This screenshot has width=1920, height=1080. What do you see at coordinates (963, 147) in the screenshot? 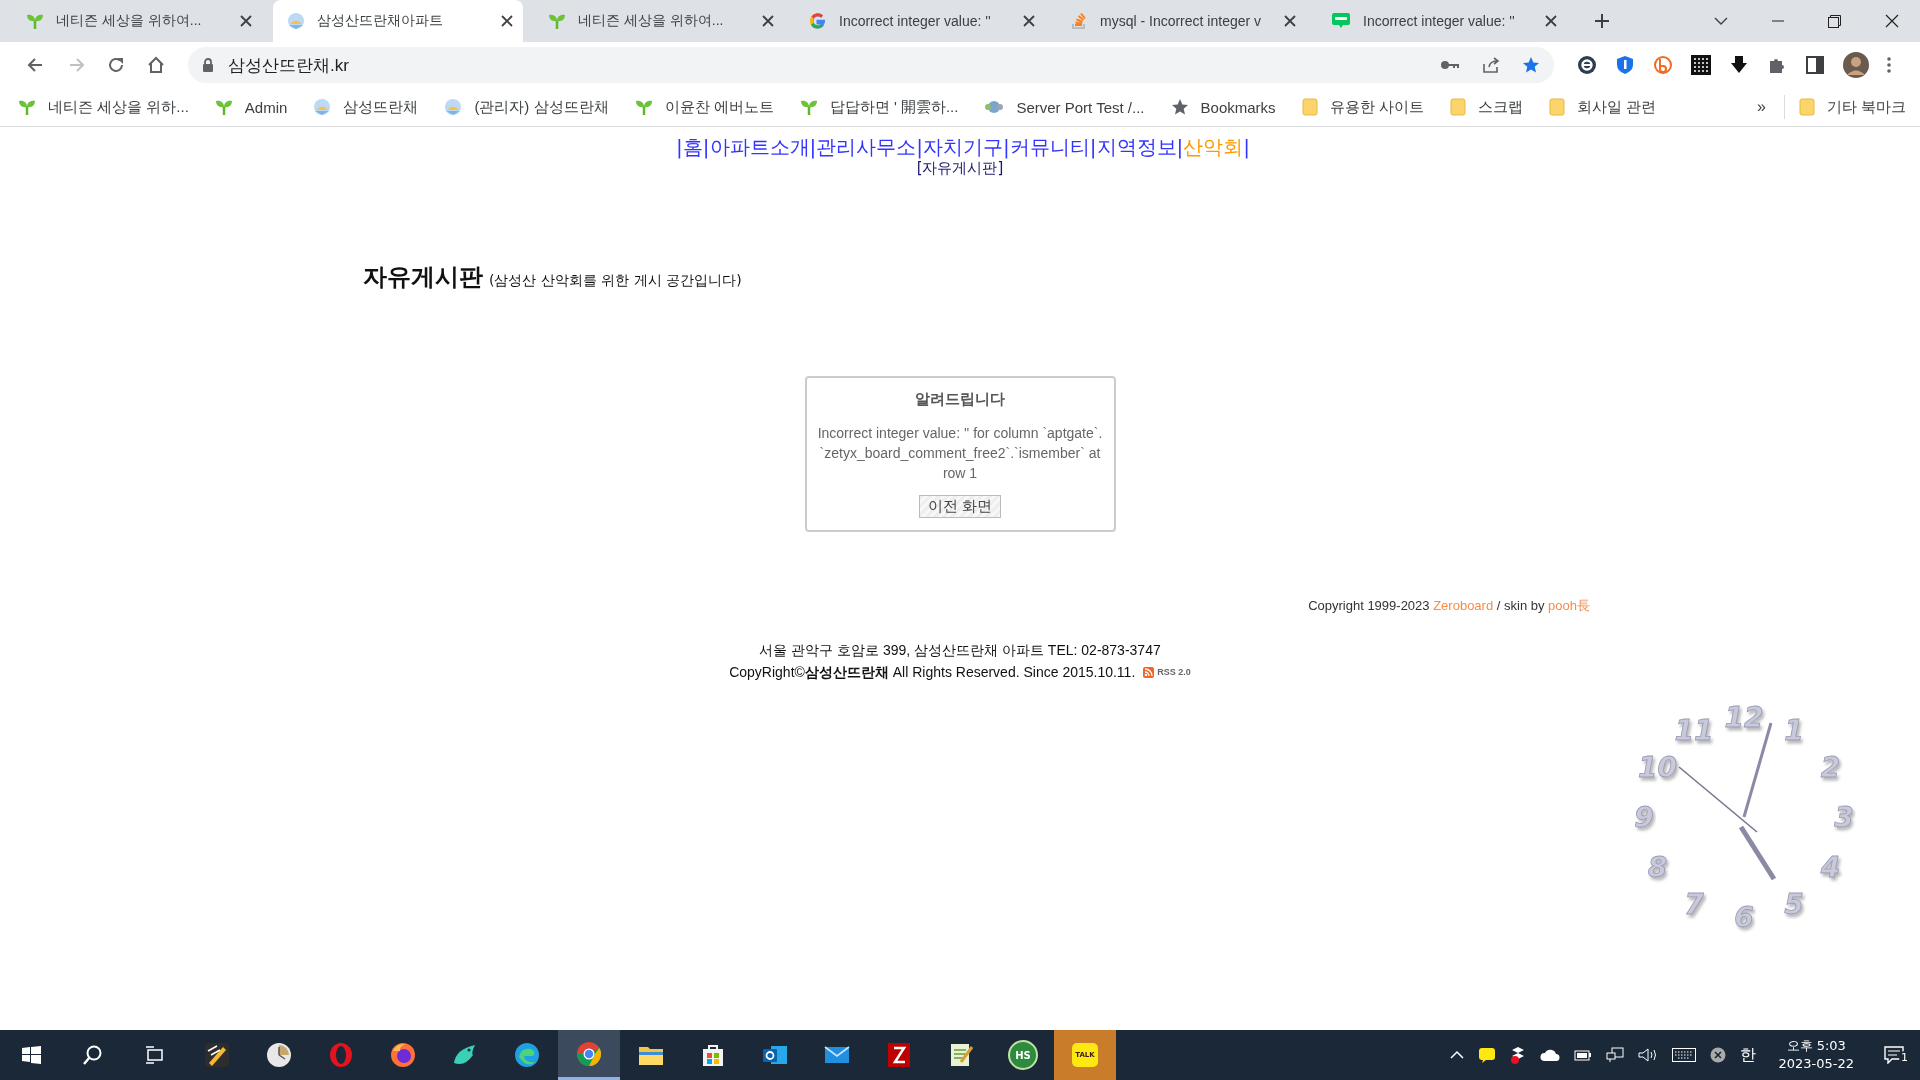
I see `nav-link: 자치기구` at bounding box center [963, 147].